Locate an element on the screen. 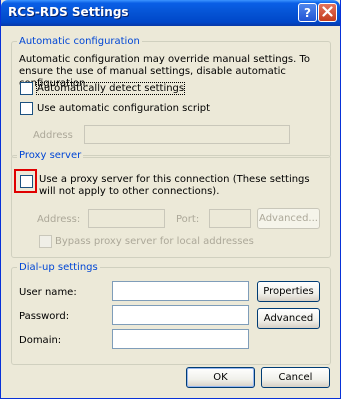 This screenshot has height=400, width=341. proxy-server-legend: Proxy server is located at coordinates (50, 155).